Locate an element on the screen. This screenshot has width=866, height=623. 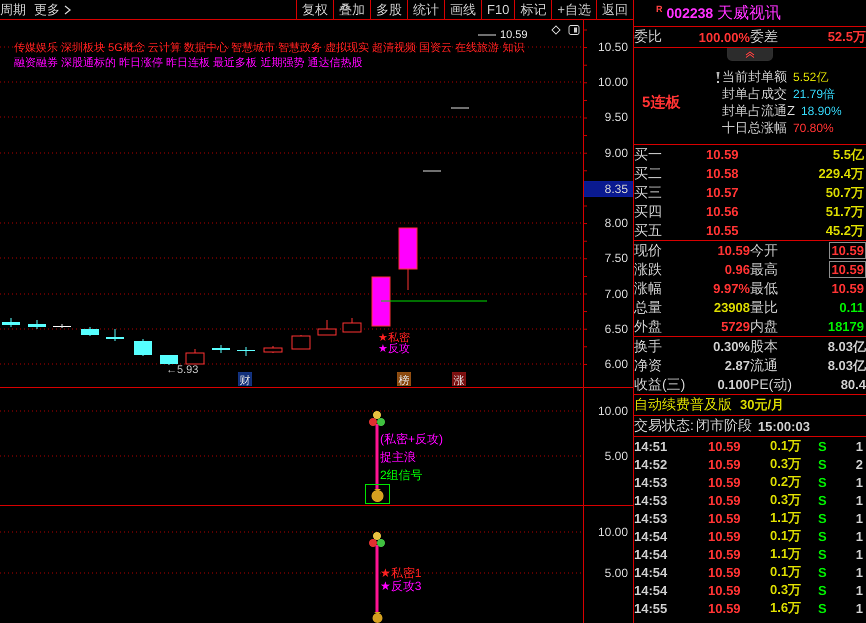
diamond-icon is located at coordinates (556, 30).